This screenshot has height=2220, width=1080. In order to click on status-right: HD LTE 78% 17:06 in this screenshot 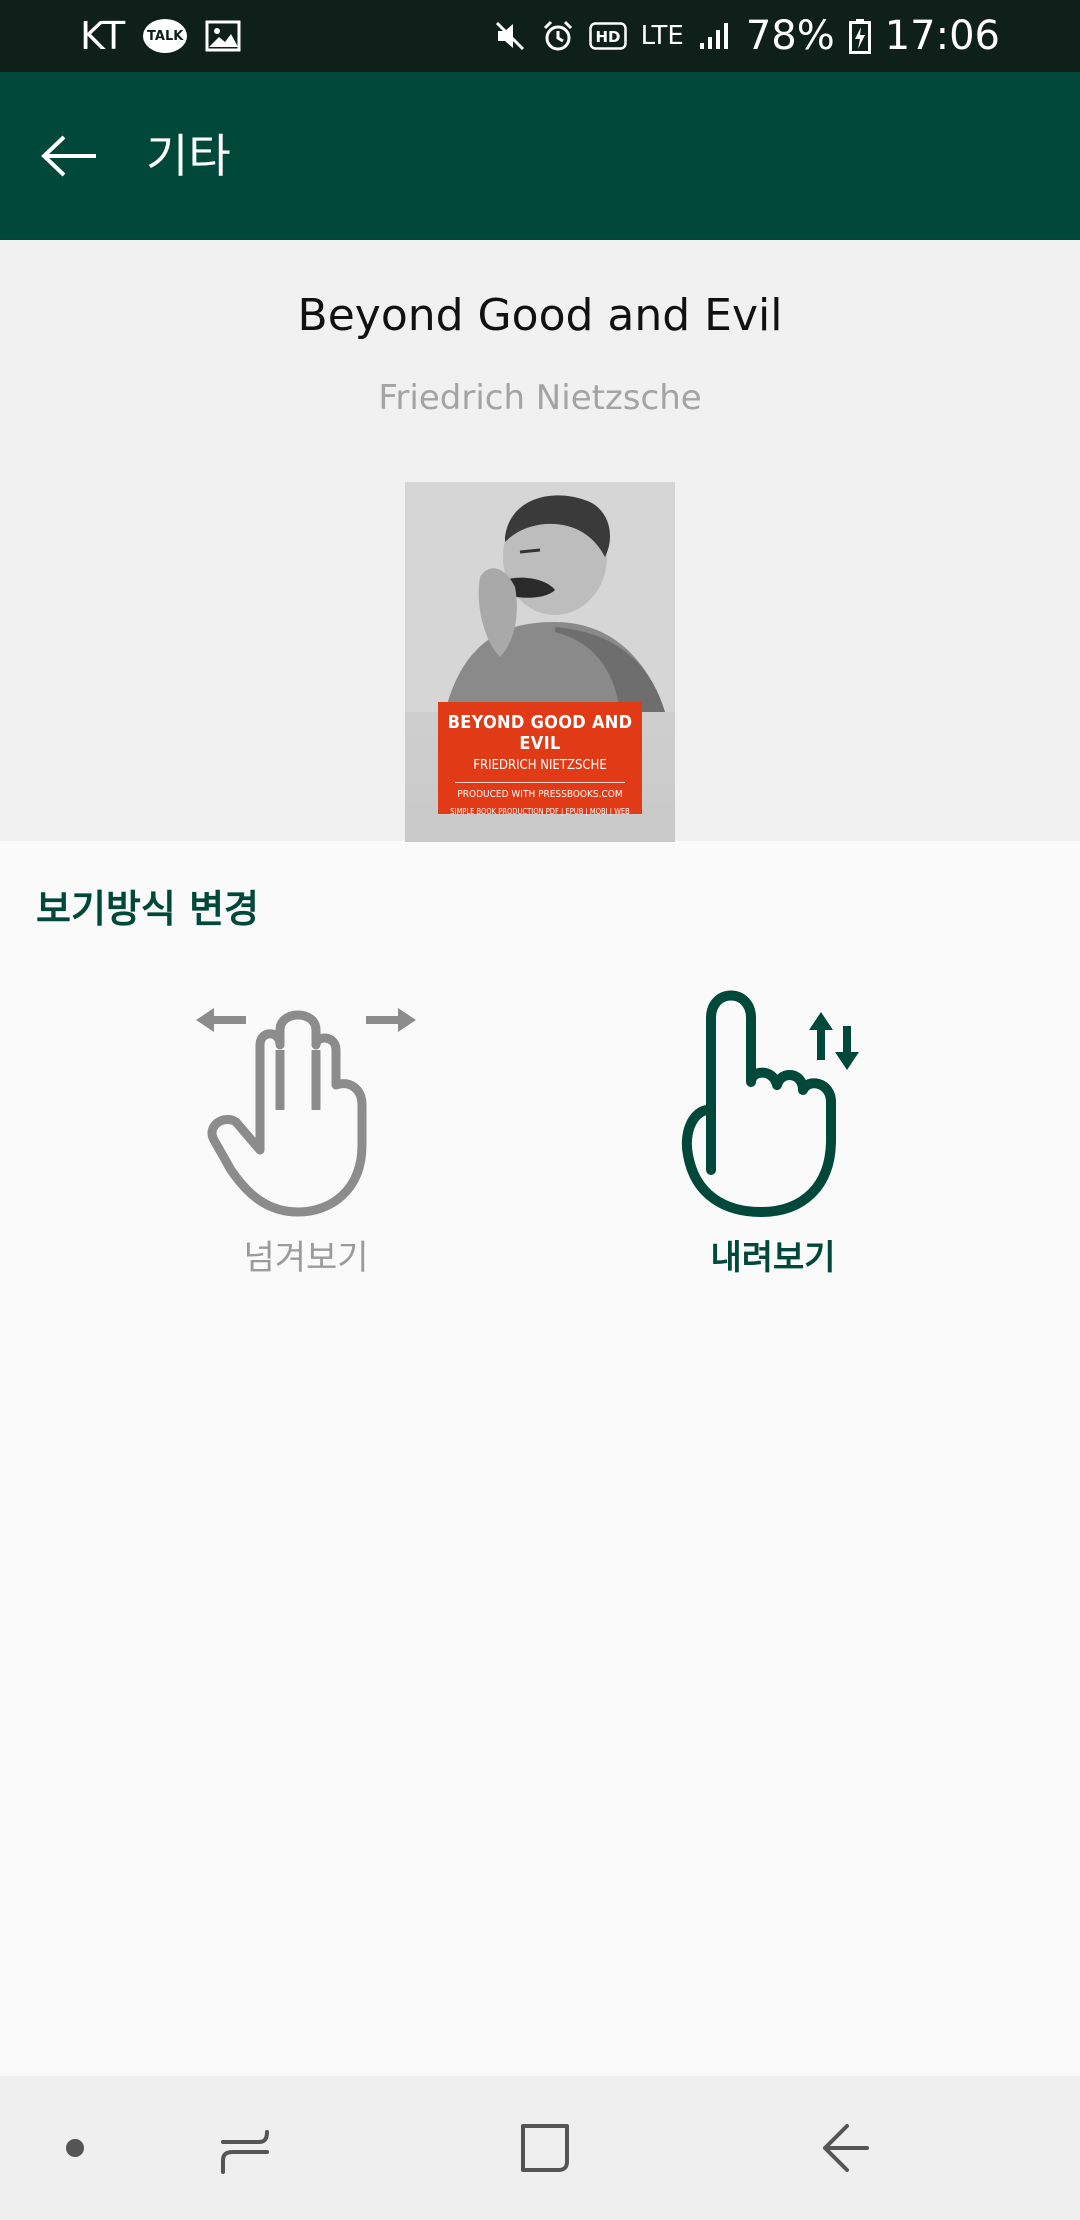, I will do `click(746, 36)`.